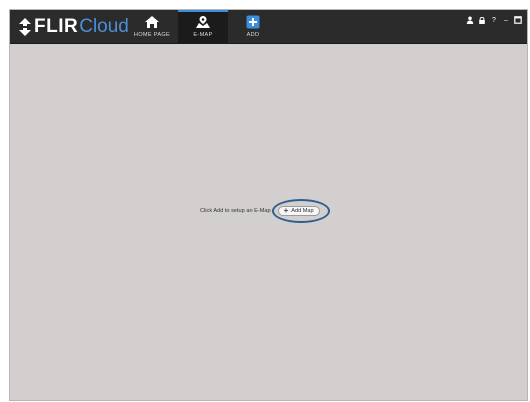 The image size is (530, 402). Describe the element at coordinates (470, 20) in the screenshot. I see `user-icon` at that location.